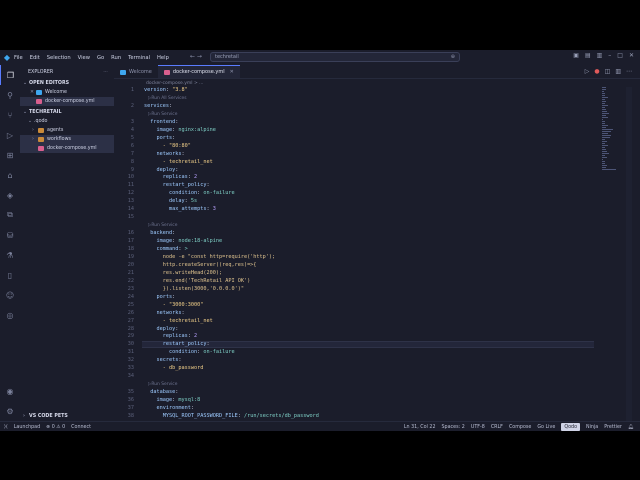  What do you see at coordinates (169, 408) in the screenshot?
I see `code-line: environment:` at bounding box center [169, 408].